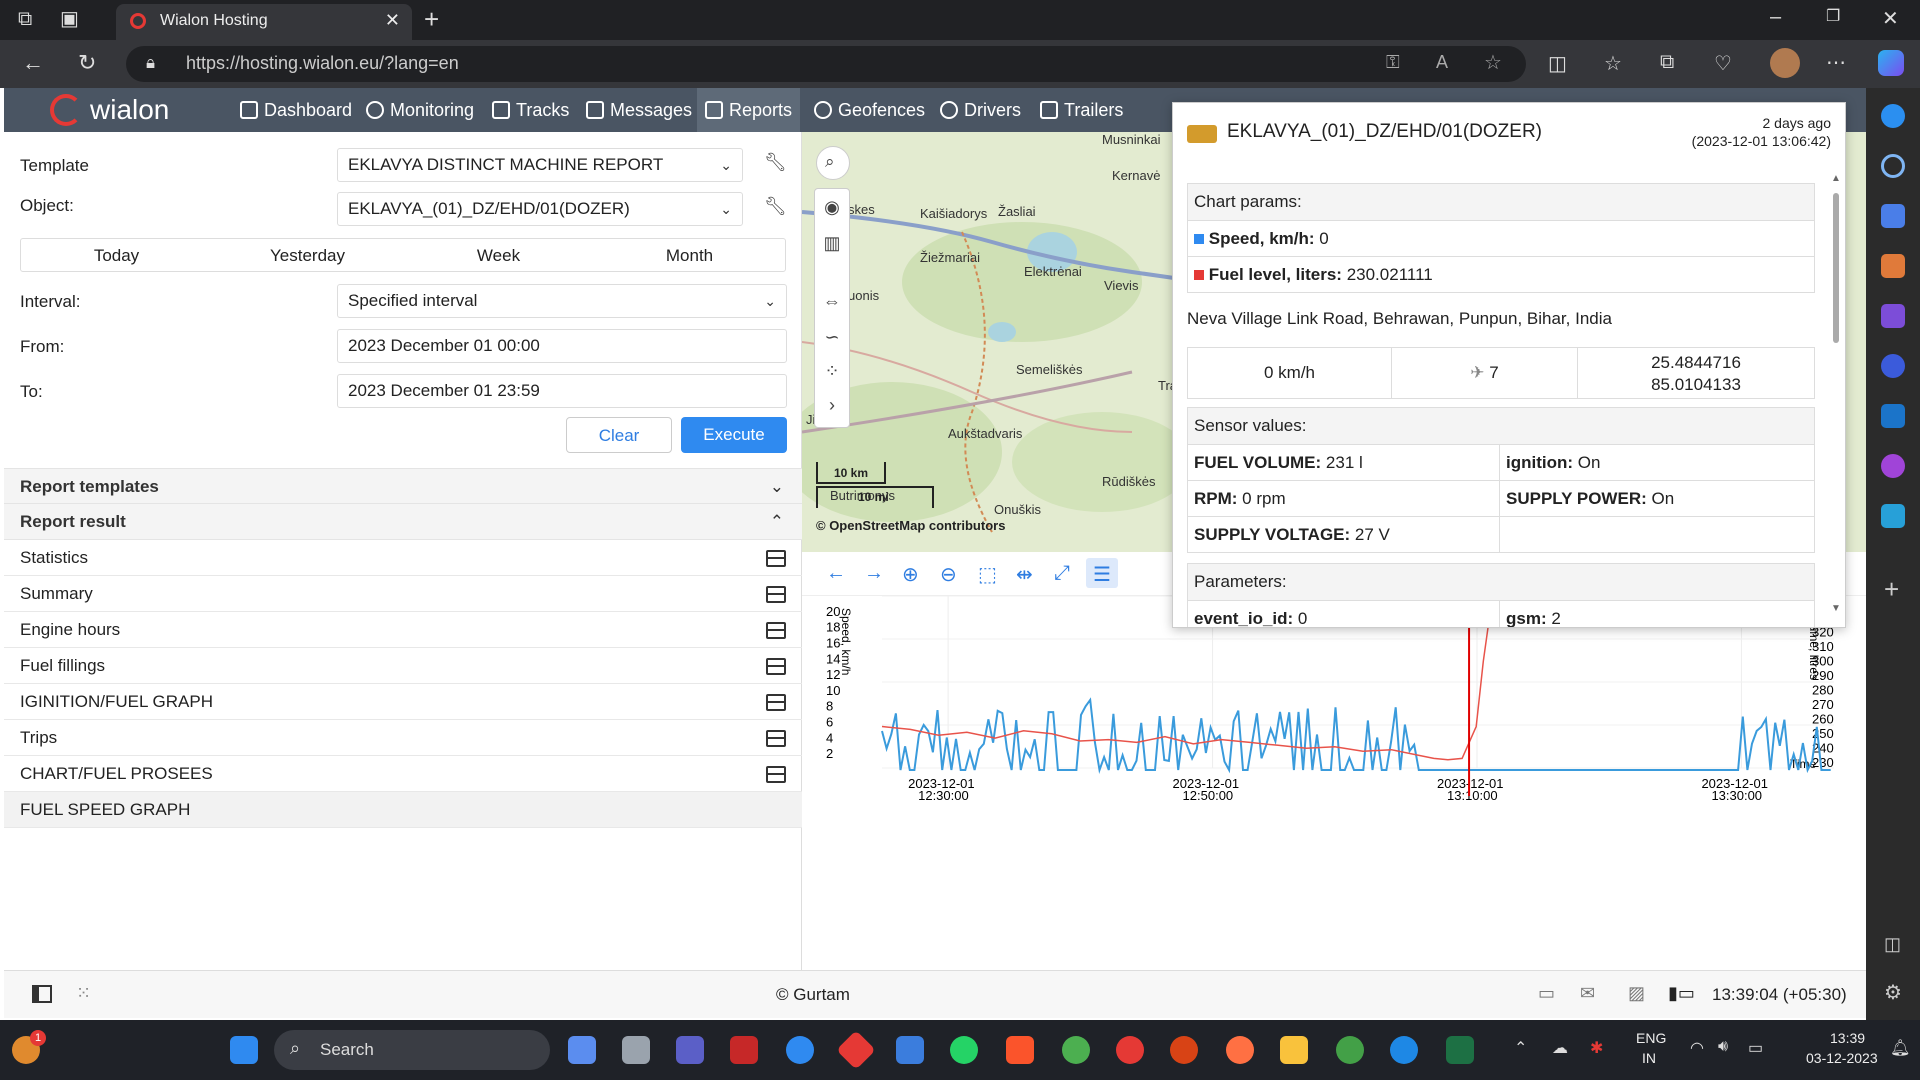 This screenshot has width=1920, height=1080. I want to click on close-tab-icon: ✕, so click(392, 20).